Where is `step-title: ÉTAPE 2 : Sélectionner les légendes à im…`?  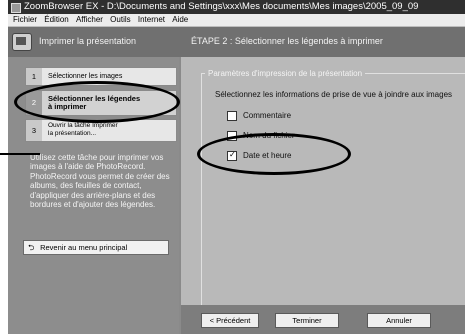 step-title: ÉTAPE 2 : Sélectionner les légendes à im… is located at coordinates (287, 41).